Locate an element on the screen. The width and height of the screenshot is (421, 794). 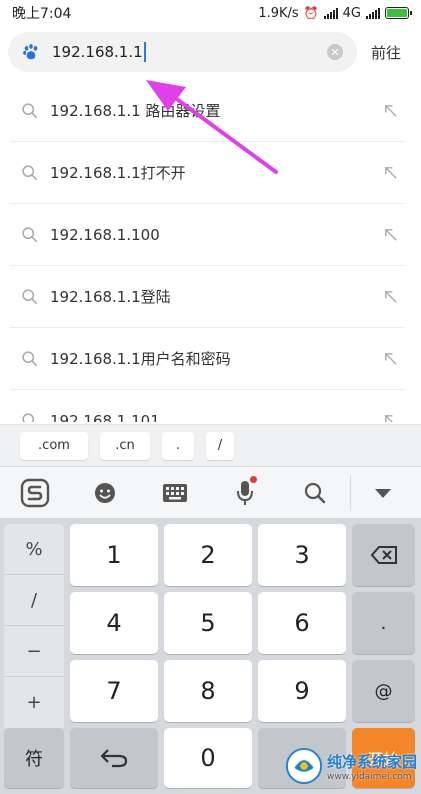
watermark-title: 纯净系统家园 is located at coordinates (372, 761).